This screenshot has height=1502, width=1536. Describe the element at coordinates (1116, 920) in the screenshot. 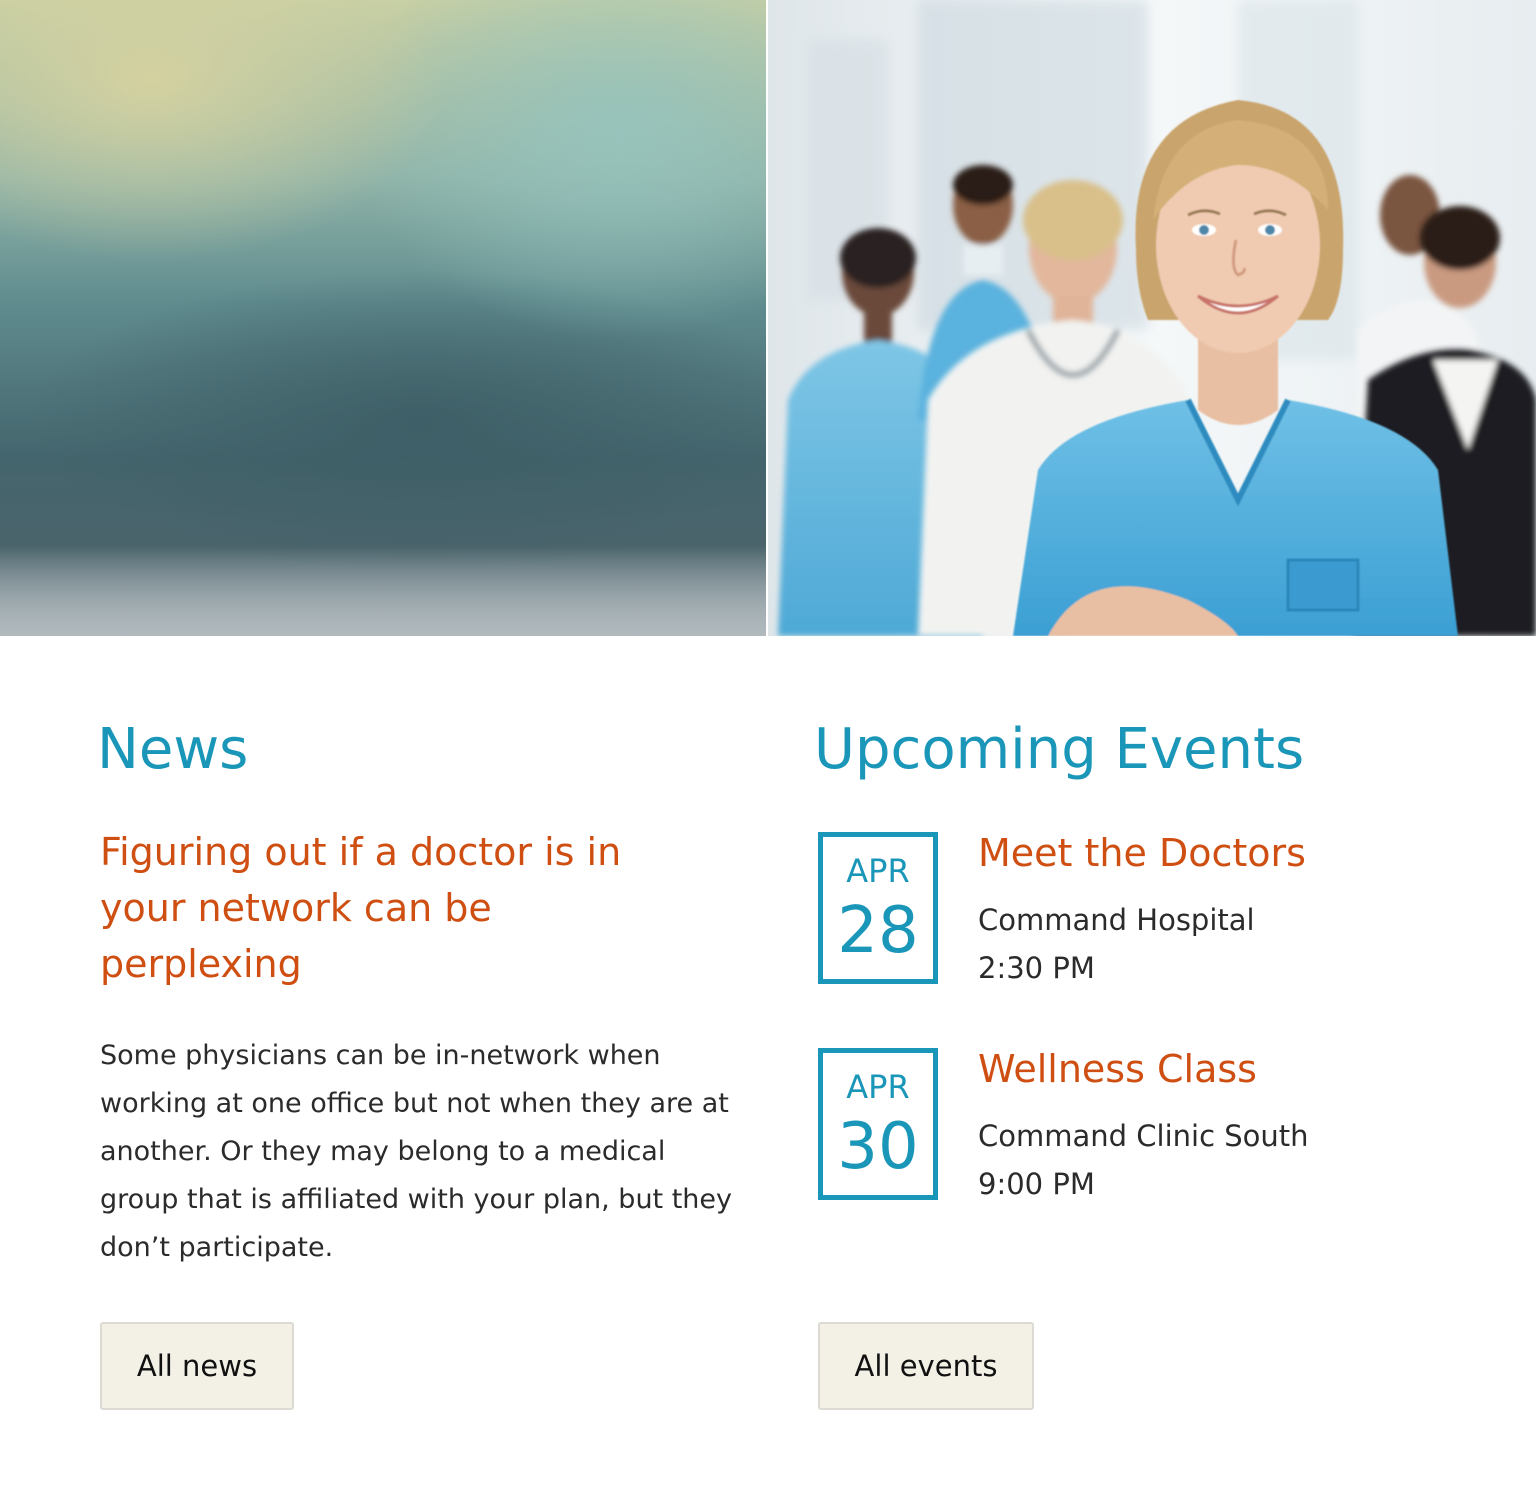

I see `event-location: Command Hospital` at that location.